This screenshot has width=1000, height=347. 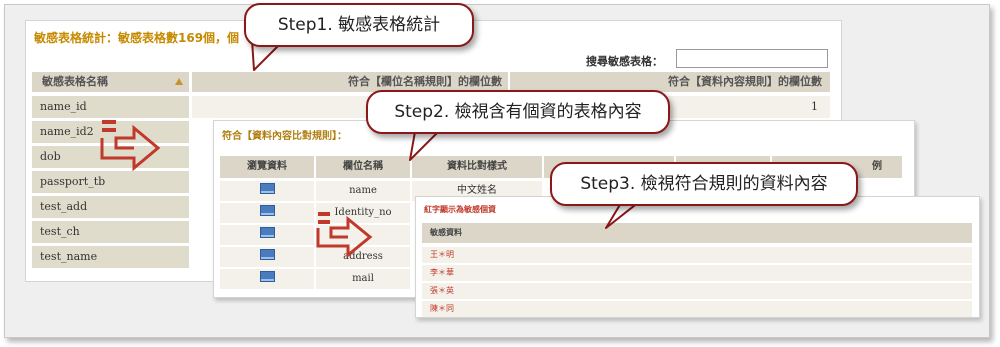 What do you see at coordinates (697, 309) in the screenshot?
I see `sensitive-data-row: 陳＊同` at bounding box center [697, 309].